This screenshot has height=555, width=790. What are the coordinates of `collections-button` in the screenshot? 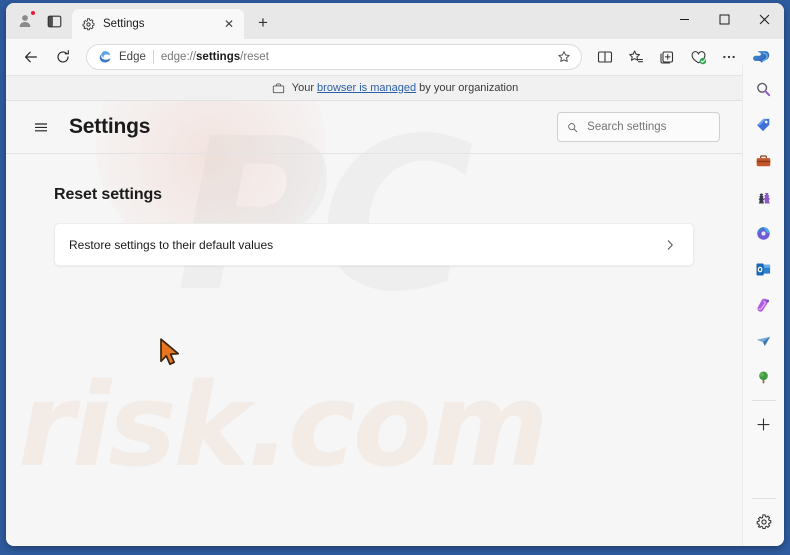 It's located at (667, 57).